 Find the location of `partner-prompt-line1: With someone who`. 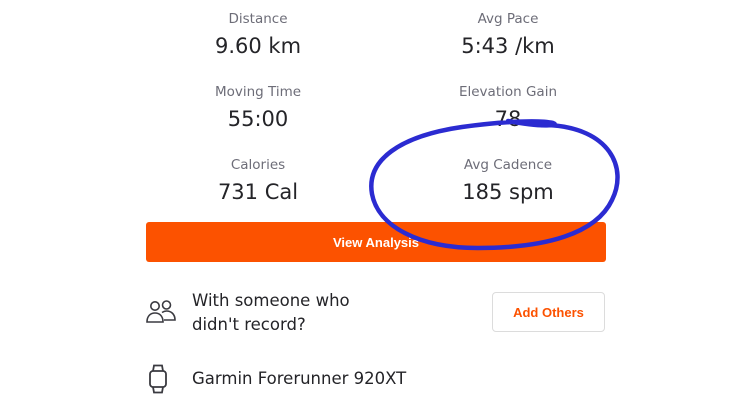

partner-prompt-line1: With someone who is located at coordinates (271, 300).